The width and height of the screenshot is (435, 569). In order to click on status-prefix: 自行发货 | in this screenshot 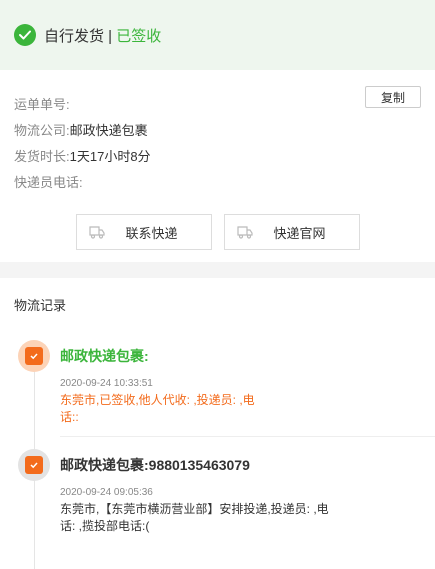, I will do `click(80, 36)`.